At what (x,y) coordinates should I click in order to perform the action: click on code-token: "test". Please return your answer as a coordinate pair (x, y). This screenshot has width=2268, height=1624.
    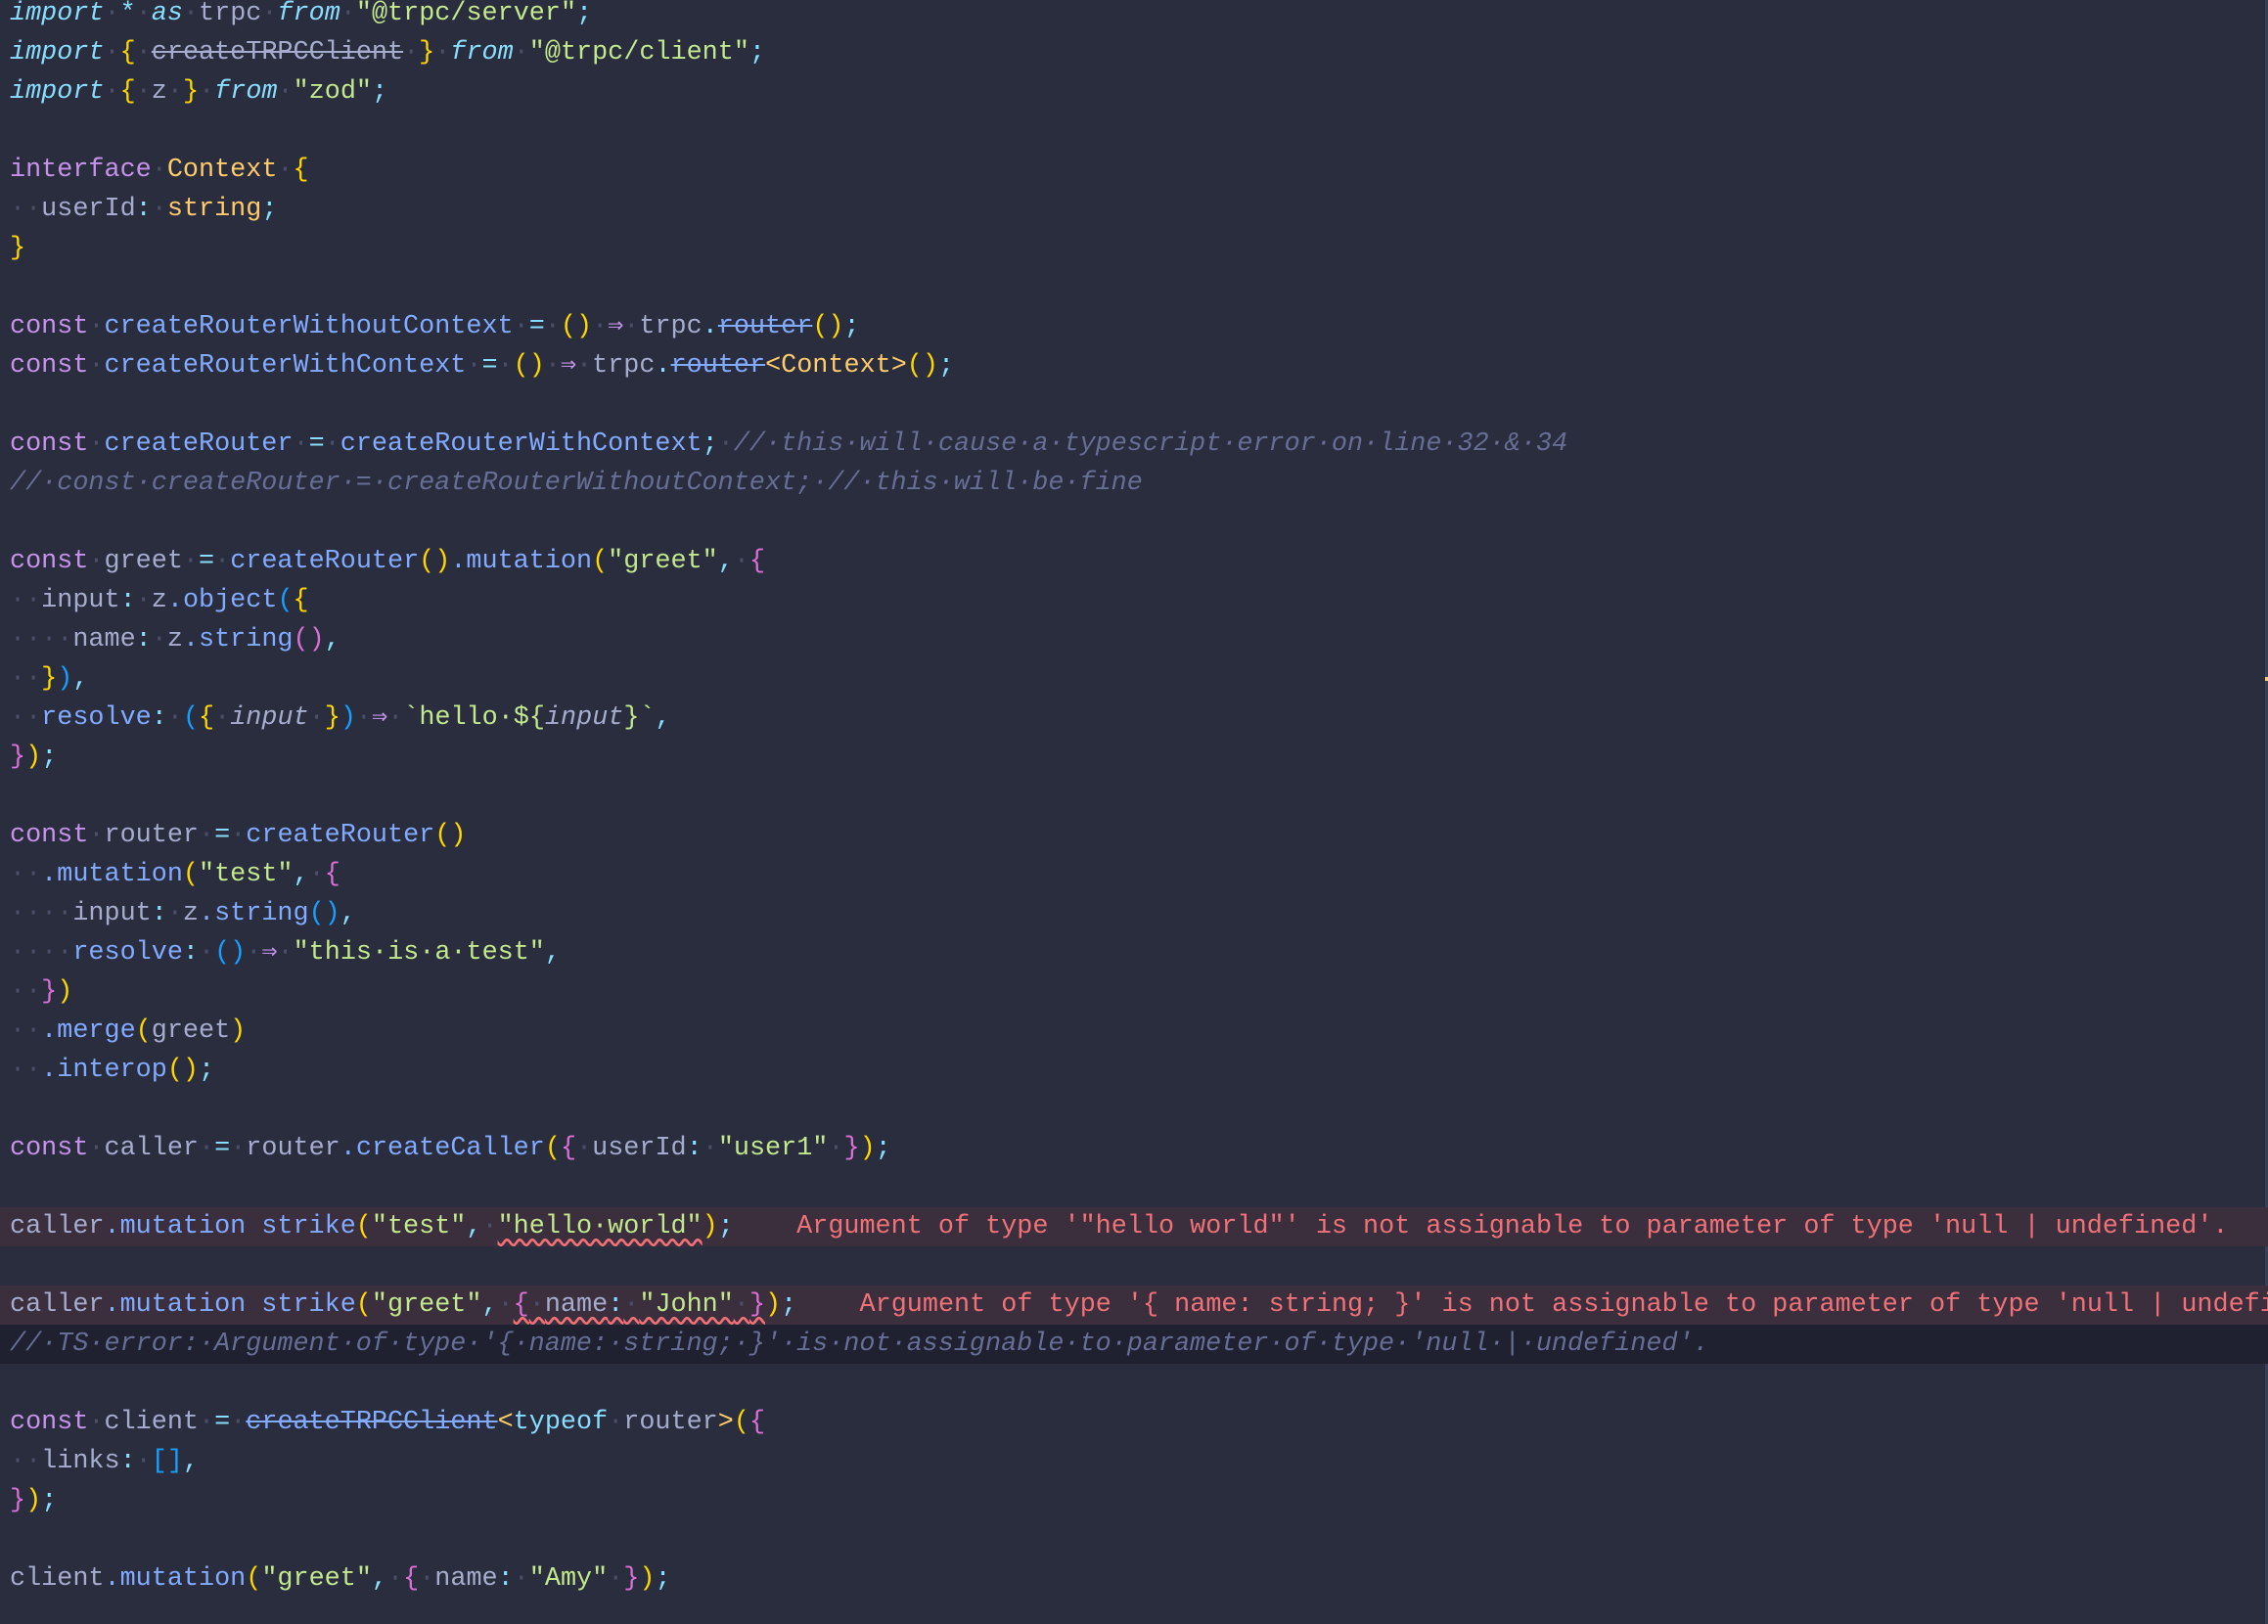
    Looking at the image, I should click on (419, 1226).